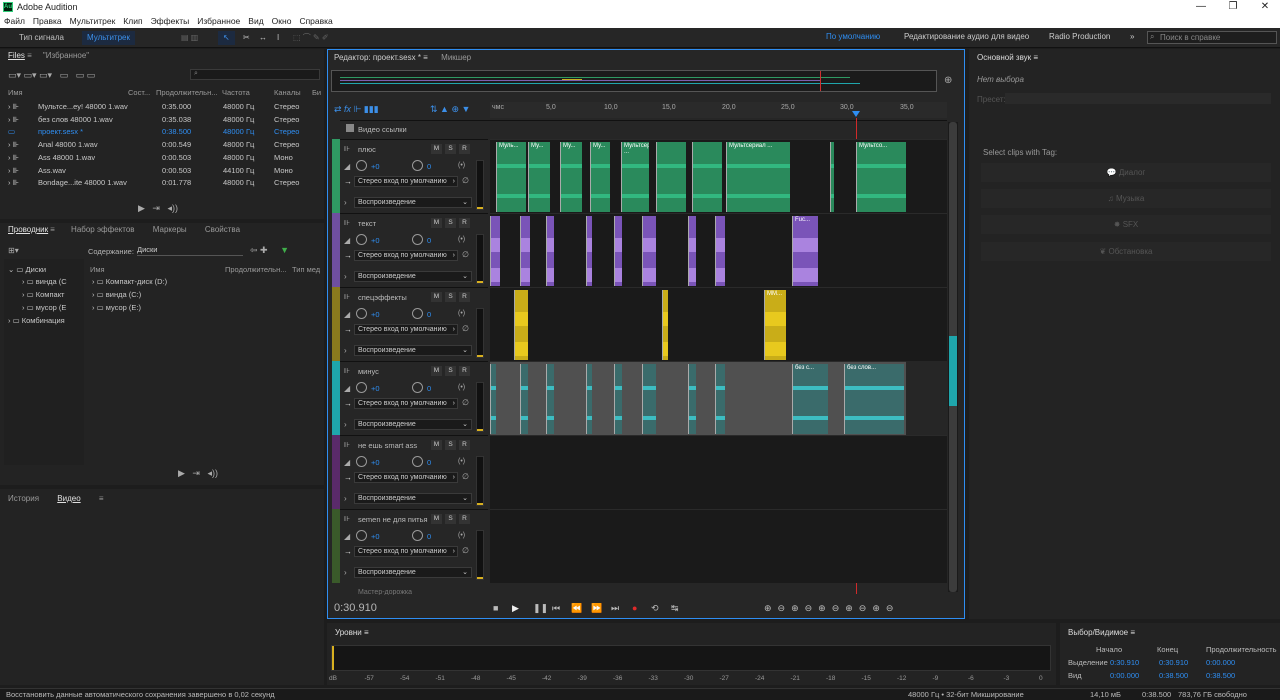  What do you see at coordinates (367, 149) in the screenshot?
I see `track-name: плюс` at bounding box center [367, 149].